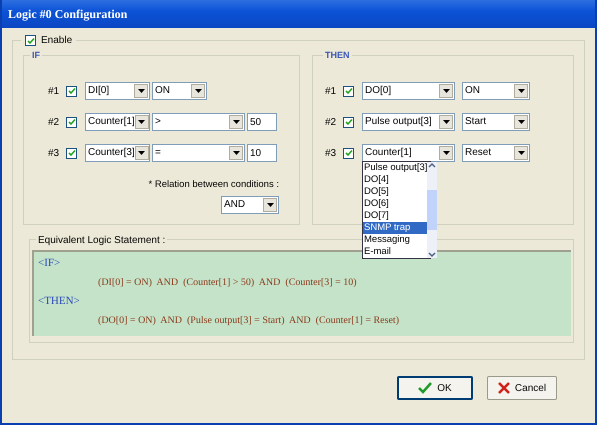 This screenshot has width=597, height=425. What do you see at coordinates (432, 210) in the screenshot?
I see `scrollbar` at bounding box center [432, 210].